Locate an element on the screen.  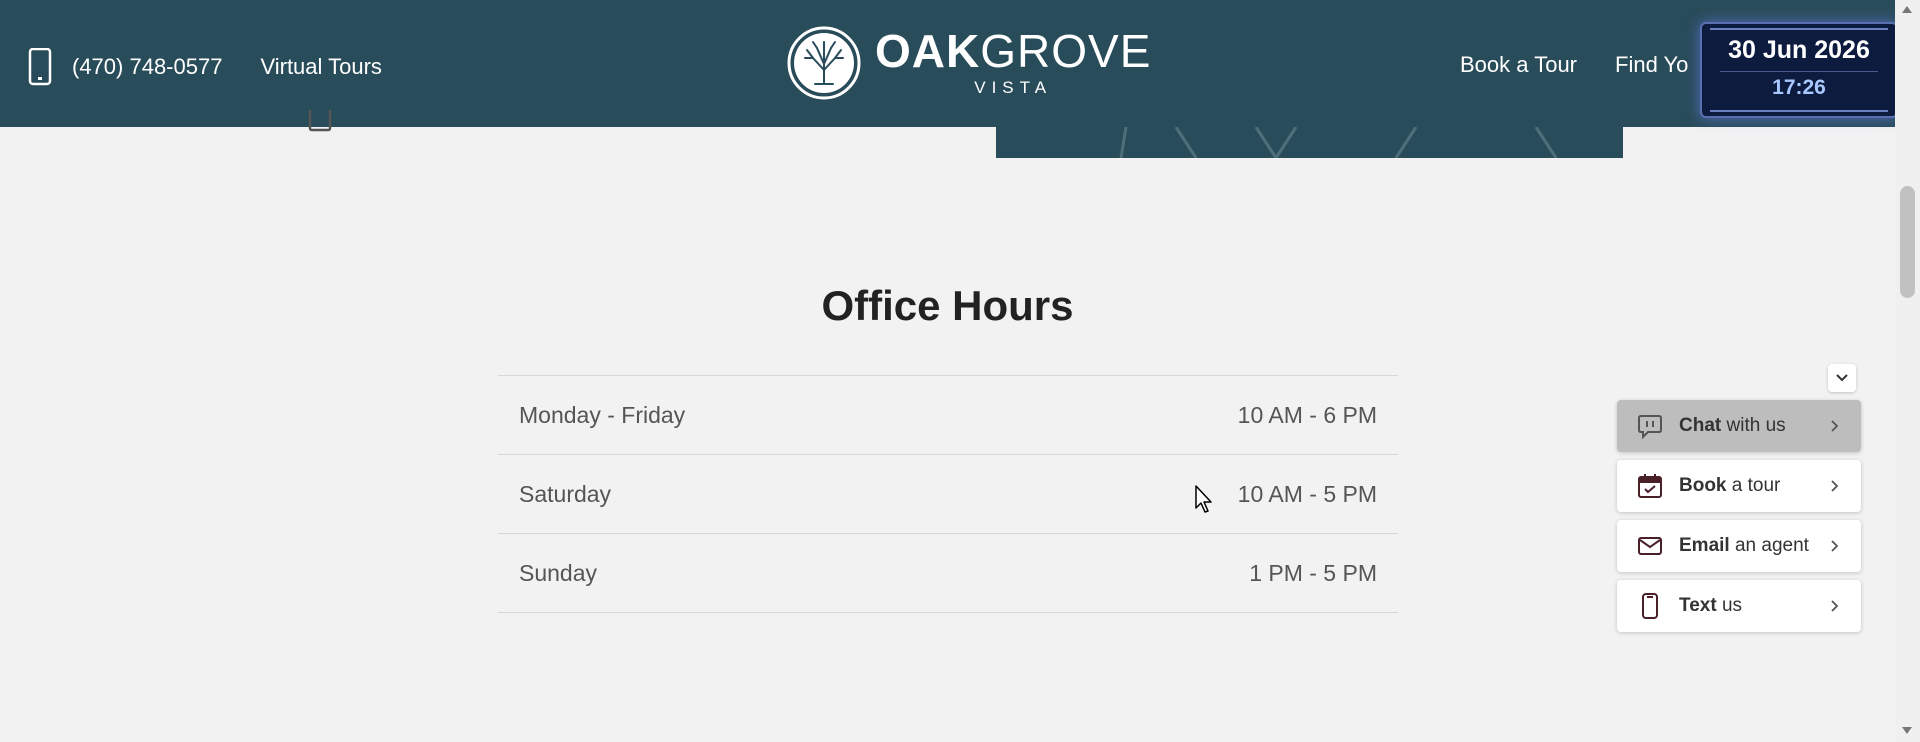
mobile-phone-icon is located at coordinates (1650, 606).